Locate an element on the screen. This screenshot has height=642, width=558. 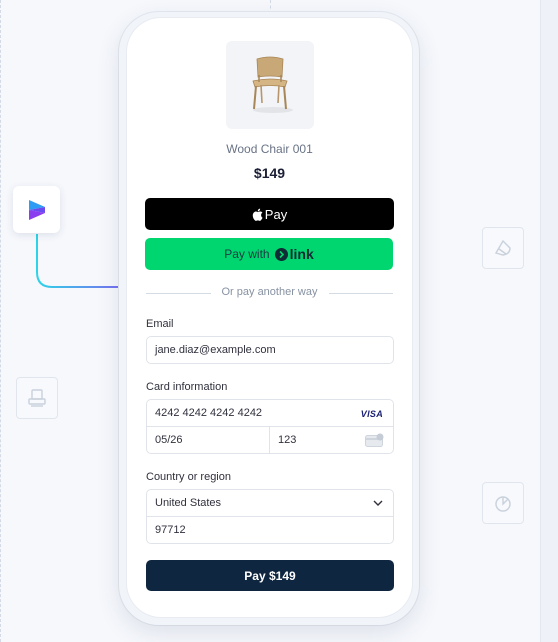
chevron-down-icon is located at coordinates (378, 503).